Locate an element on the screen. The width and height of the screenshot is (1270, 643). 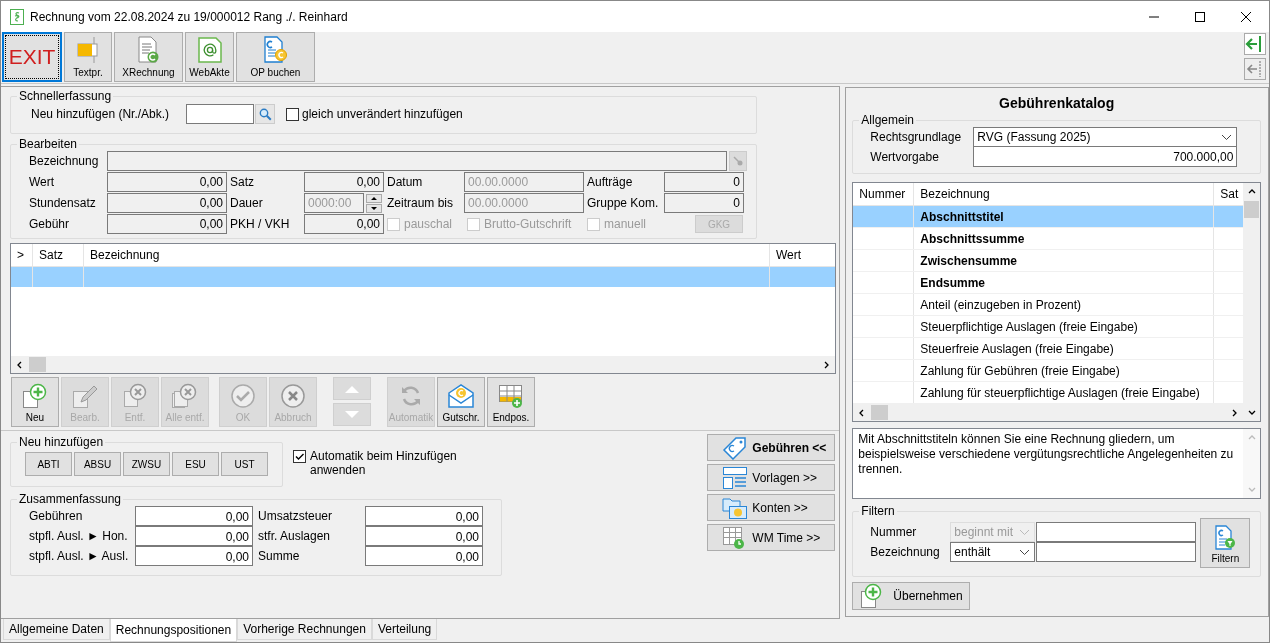
toolbar-button: OP buchen is located at coordinates (275, 57).